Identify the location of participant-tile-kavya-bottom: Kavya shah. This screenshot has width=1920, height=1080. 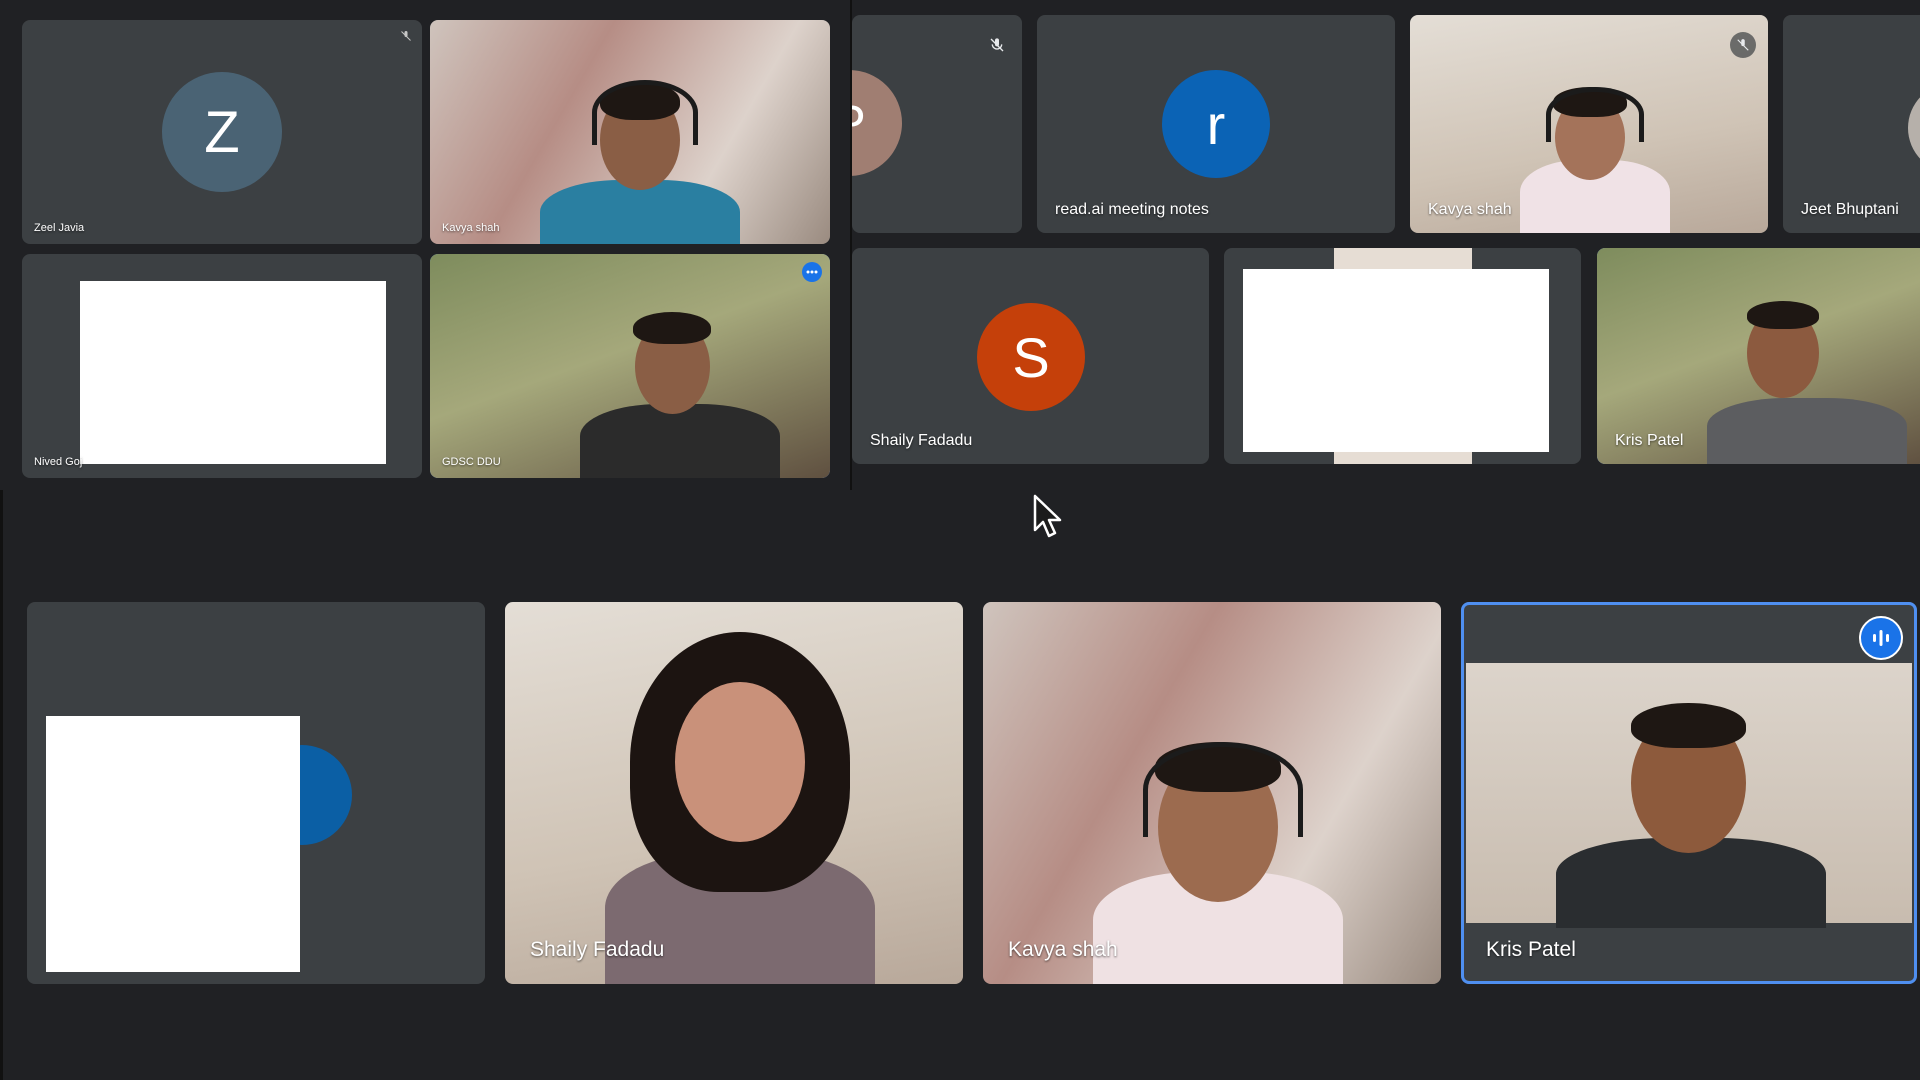
(1212, 793).